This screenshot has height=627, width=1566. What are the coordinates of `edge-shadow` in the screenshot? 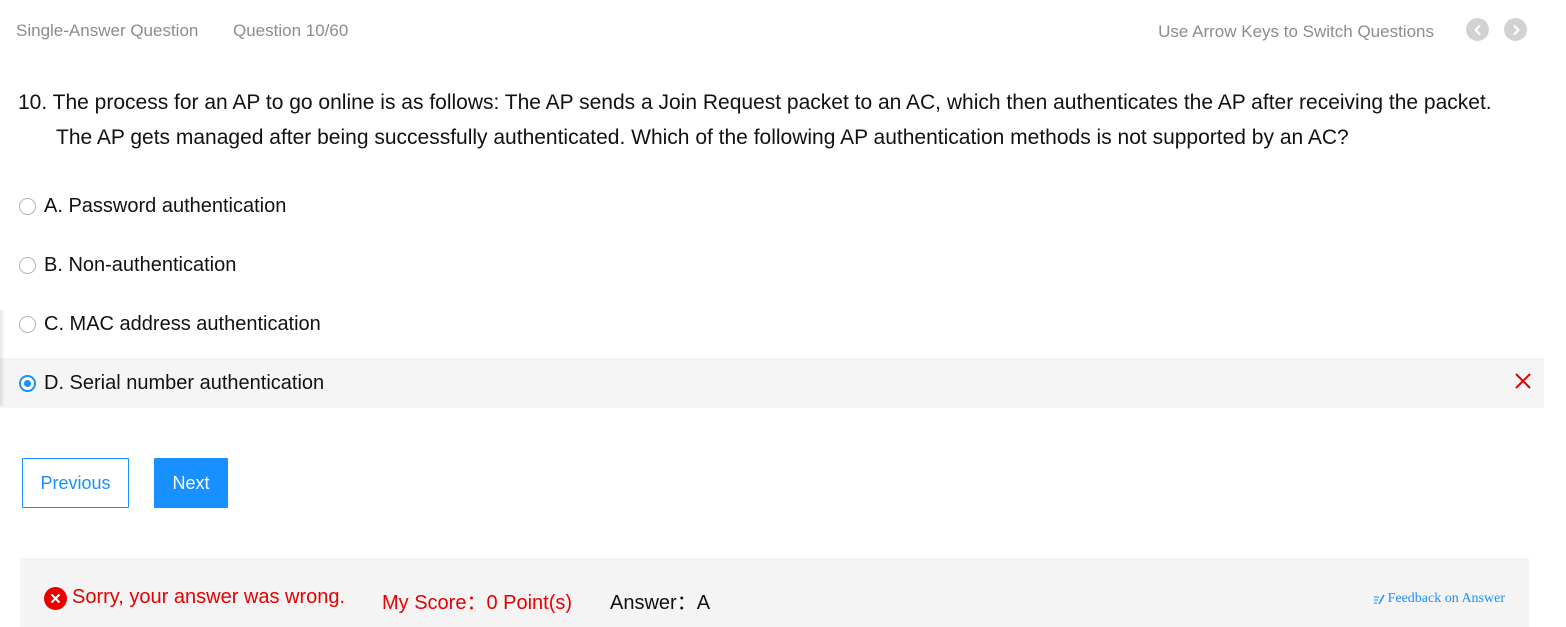 It's located at (2, 358).